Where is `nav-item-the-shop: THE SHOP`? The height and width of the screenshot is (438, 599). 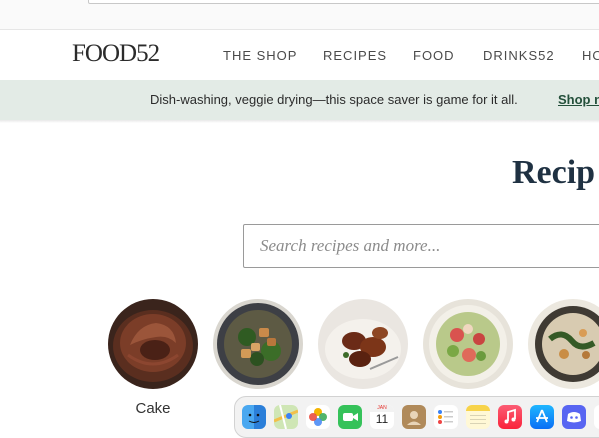
nav-item-the-shop: THE SHOP is located at coordinates (260, 55).